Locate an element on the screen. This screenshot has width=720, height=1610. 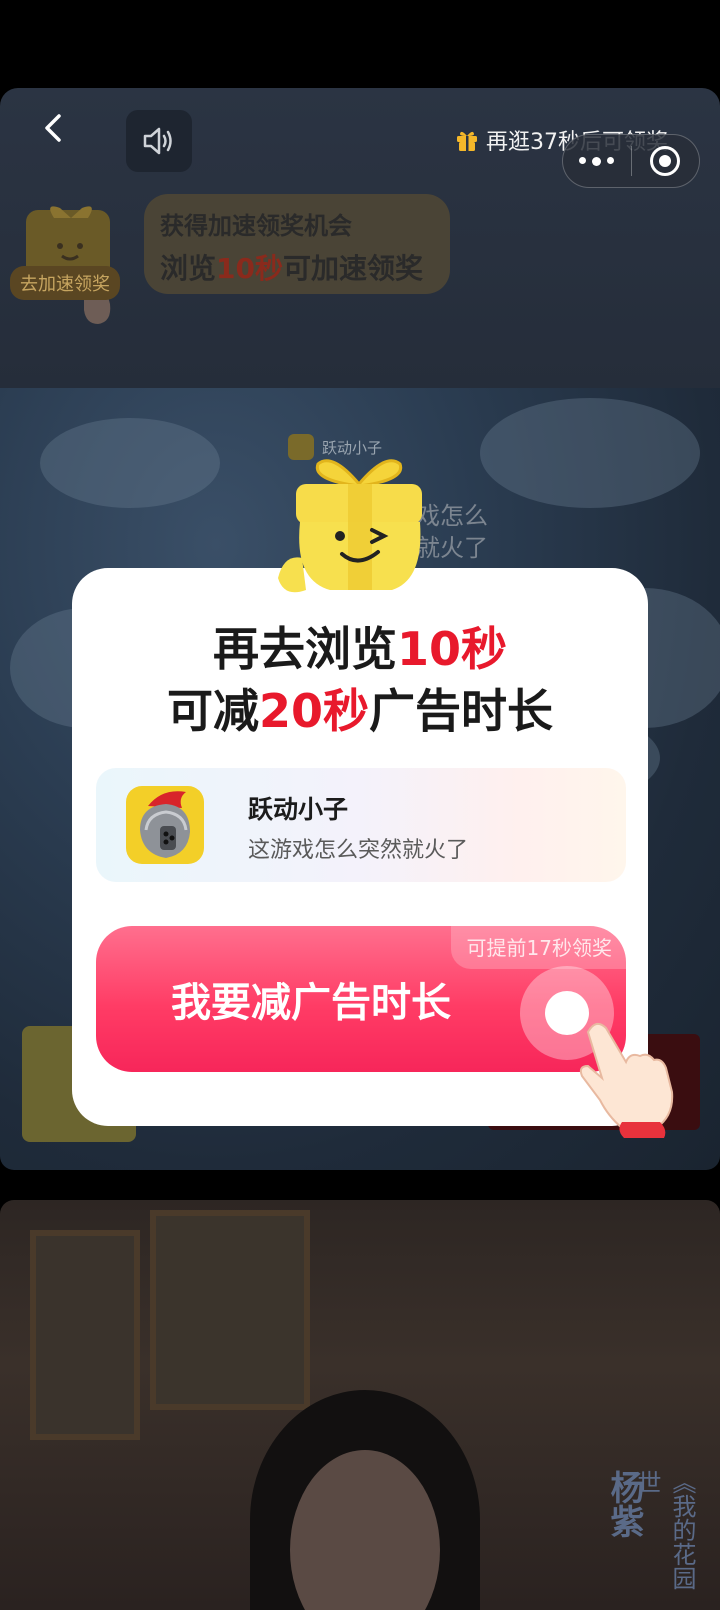
target-circle-icon is located at coordinates (665, 161).